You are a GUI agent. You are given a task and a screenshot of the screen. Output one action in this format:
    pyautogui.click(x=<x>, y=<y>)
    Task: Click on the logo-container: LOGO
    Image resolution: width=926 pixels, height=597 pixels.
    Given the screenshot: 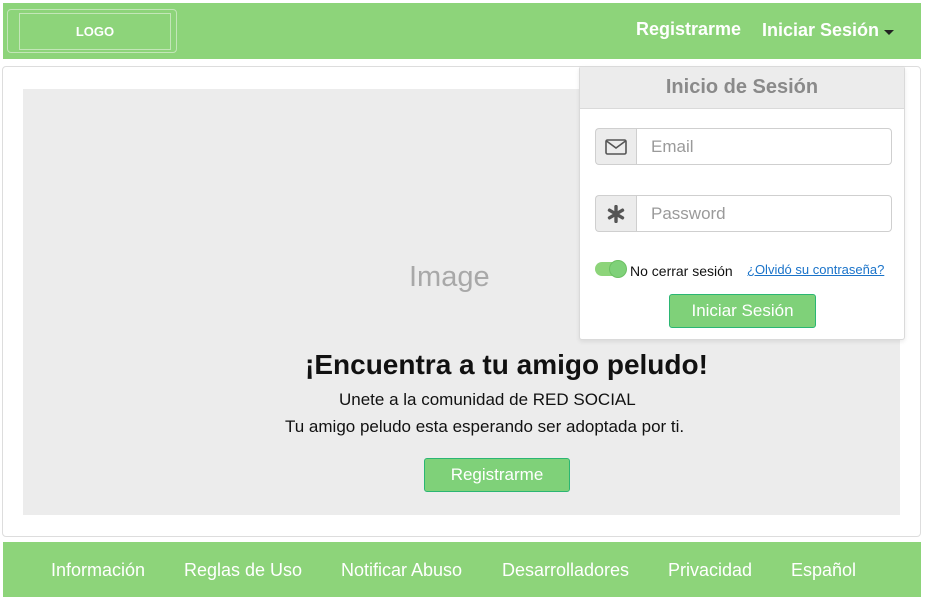 What is the action you would take?
    pyautogui.click(x=92, y=31)
    